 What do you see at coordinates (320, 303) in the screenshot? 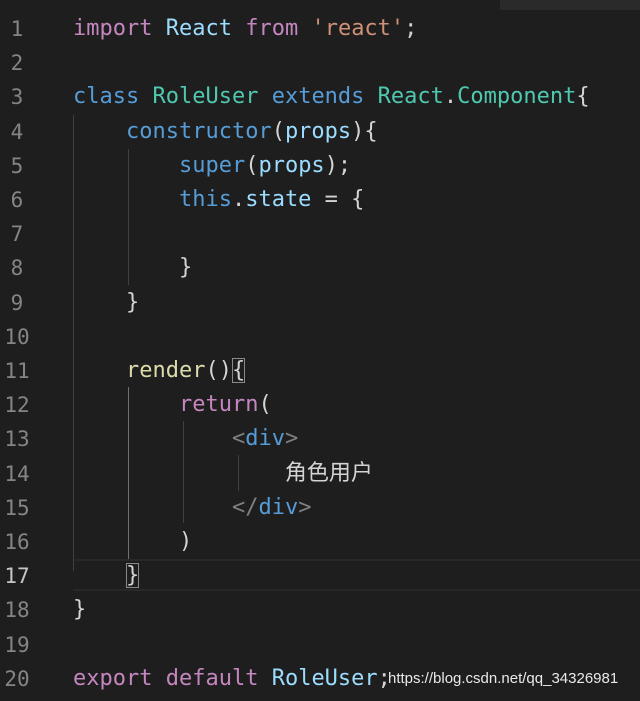
I see `code-line: 9 }` at bounding box center [320, 303].